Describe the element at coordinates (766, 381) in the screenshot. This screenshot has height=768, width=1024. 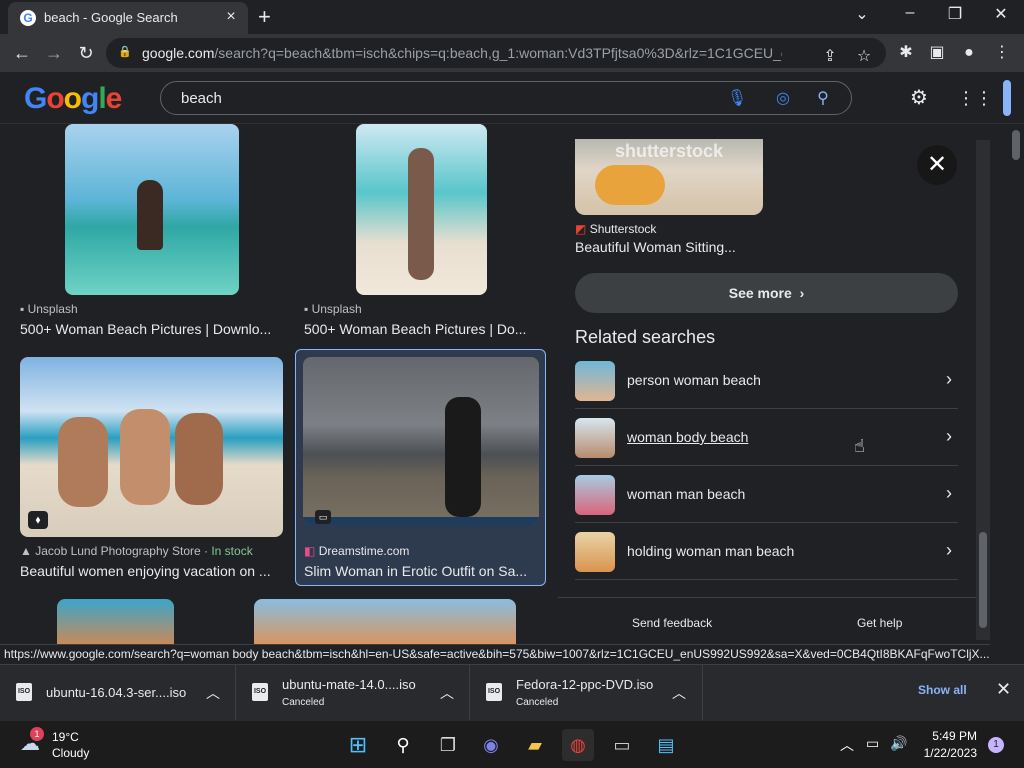
I see `related-item: person woman beach ›` at that location.